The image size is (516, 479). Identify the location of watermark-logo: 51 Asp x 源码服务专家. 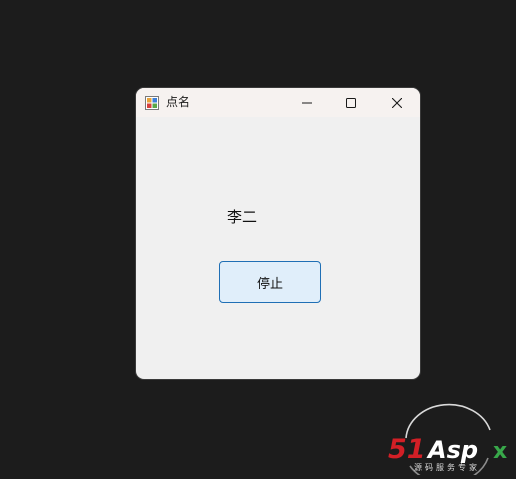
(451, 439).